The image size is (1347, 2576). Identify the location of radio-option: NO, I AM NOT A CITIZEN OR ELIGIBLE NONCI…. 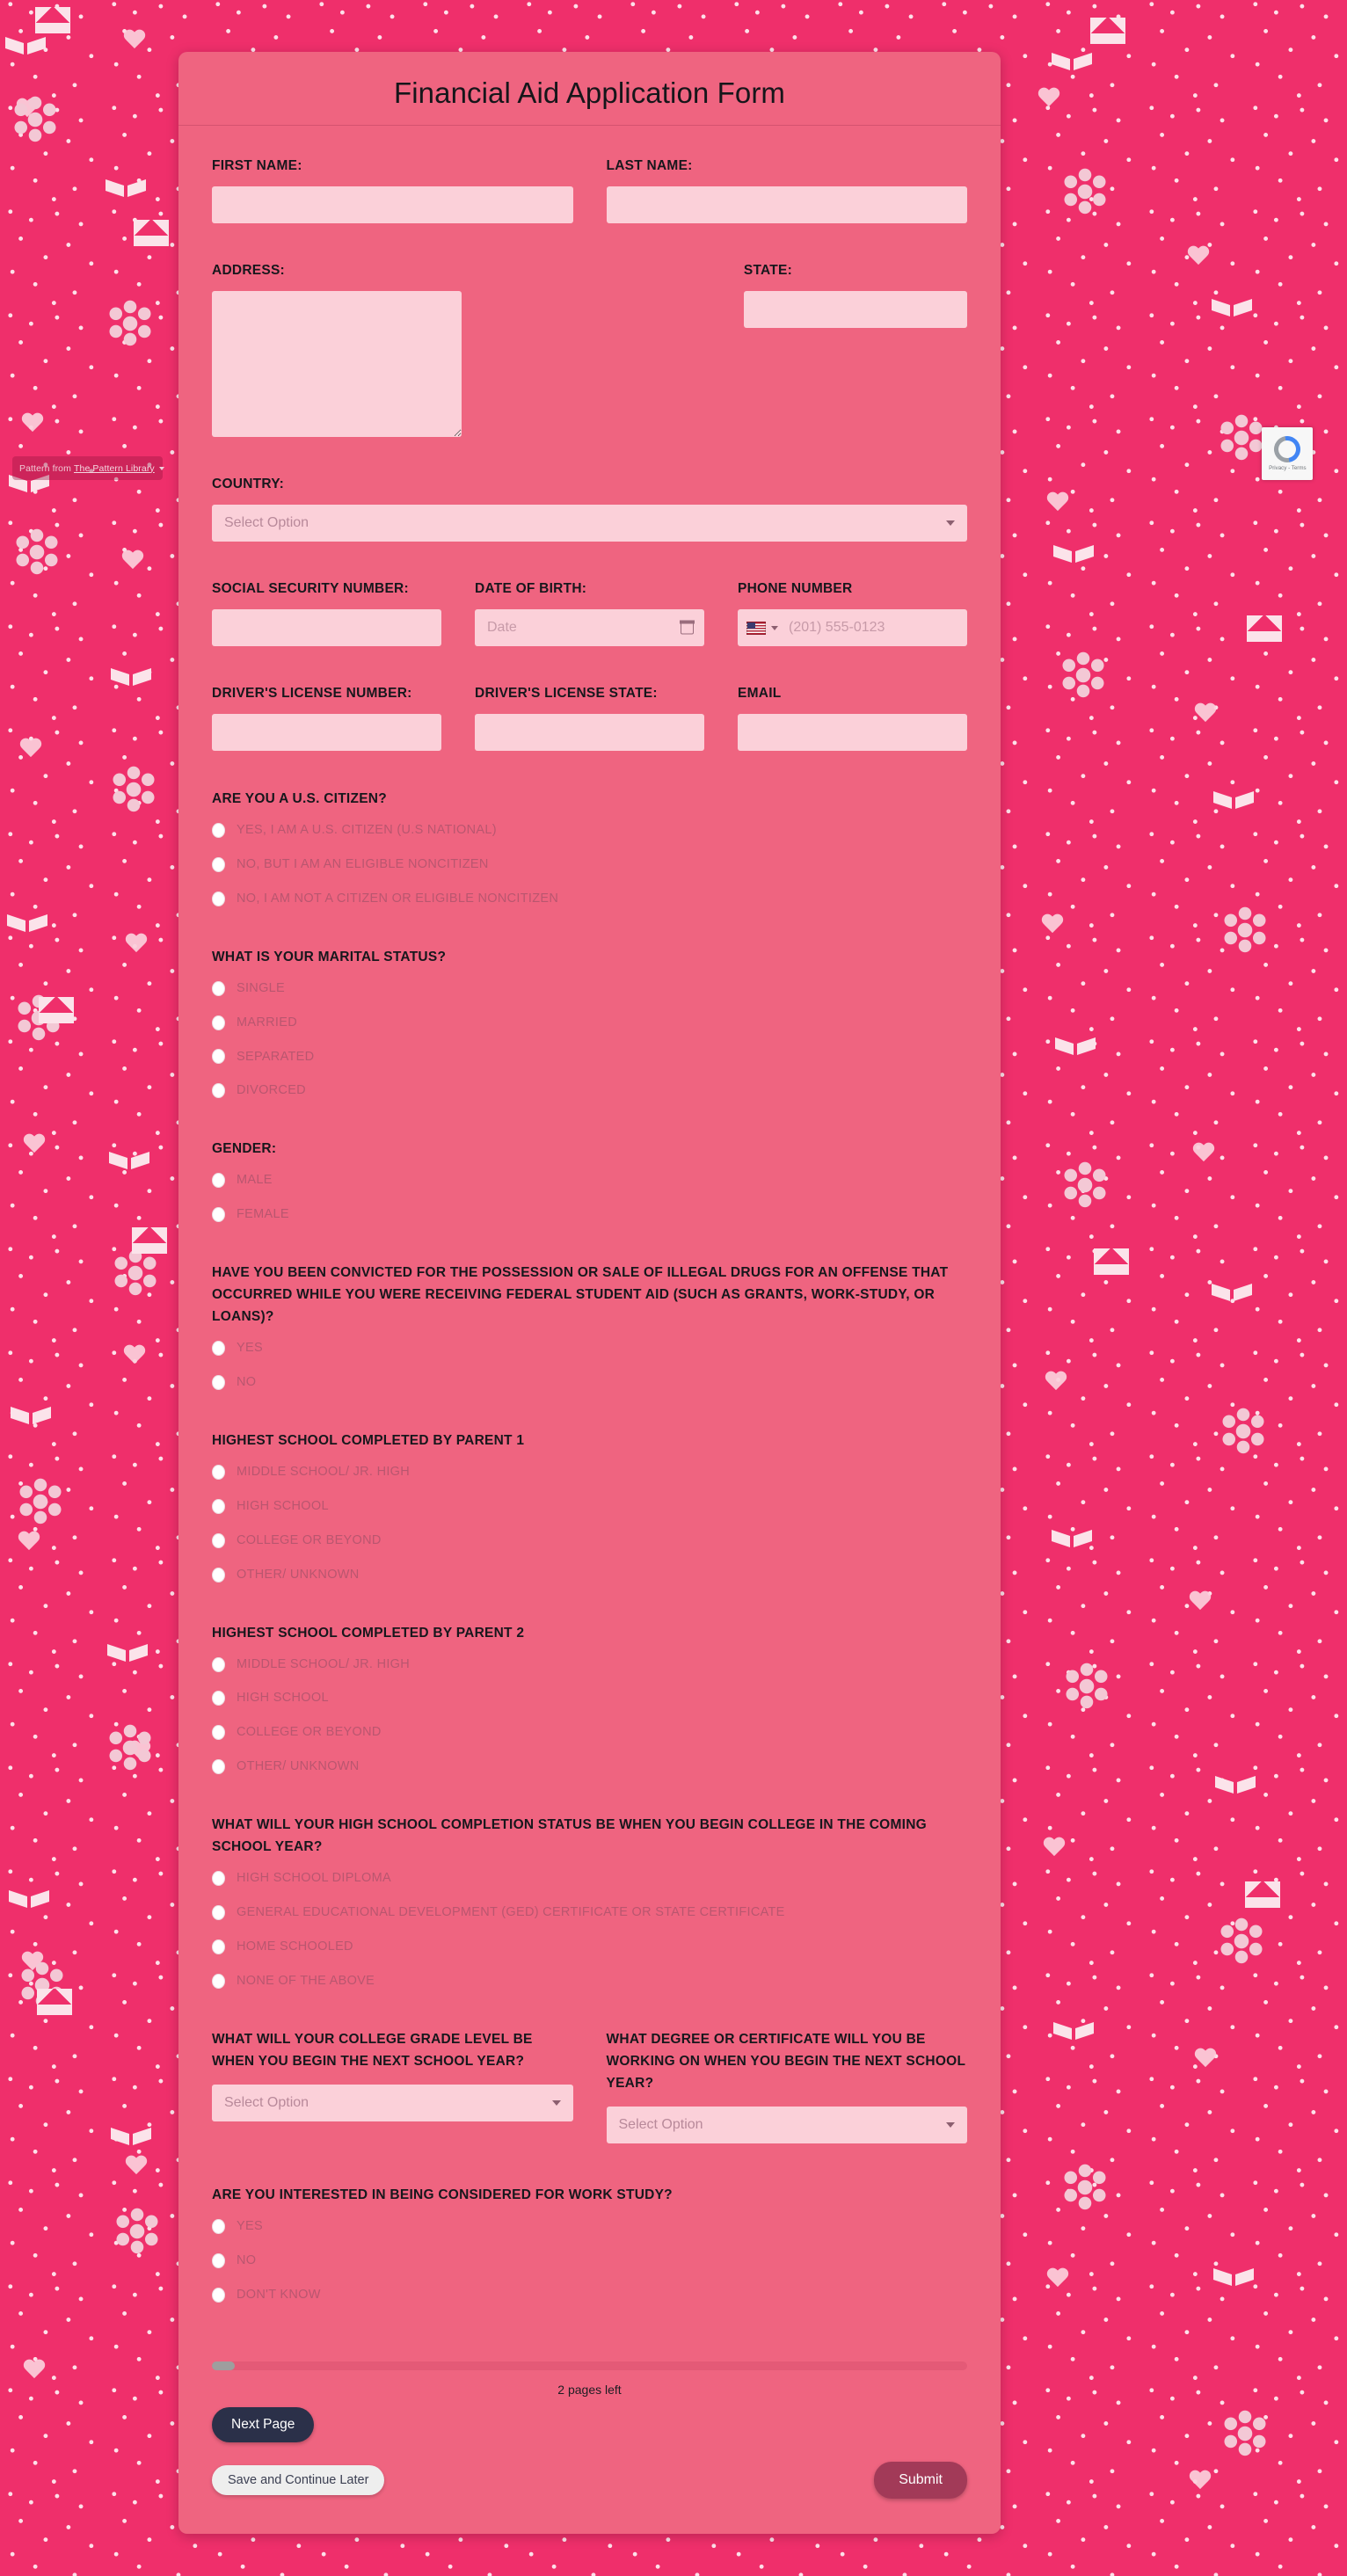
(590, 899).